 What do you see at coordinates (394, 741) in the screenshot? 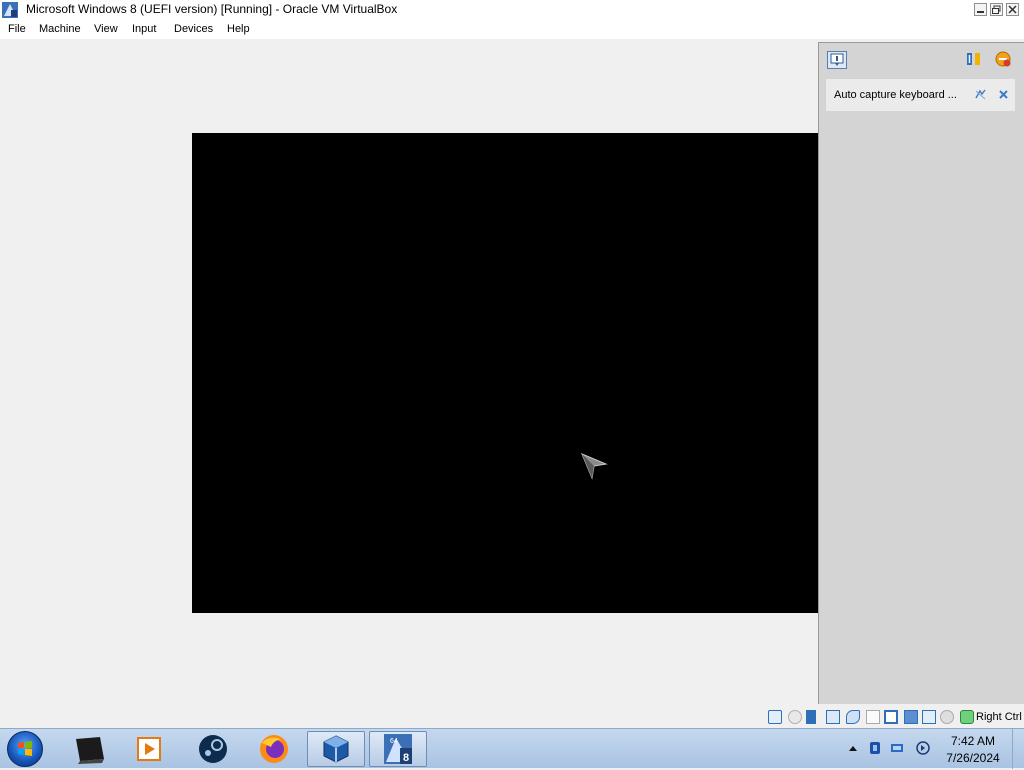
I see `svg-text: 64` at bounding box center [394, 741].